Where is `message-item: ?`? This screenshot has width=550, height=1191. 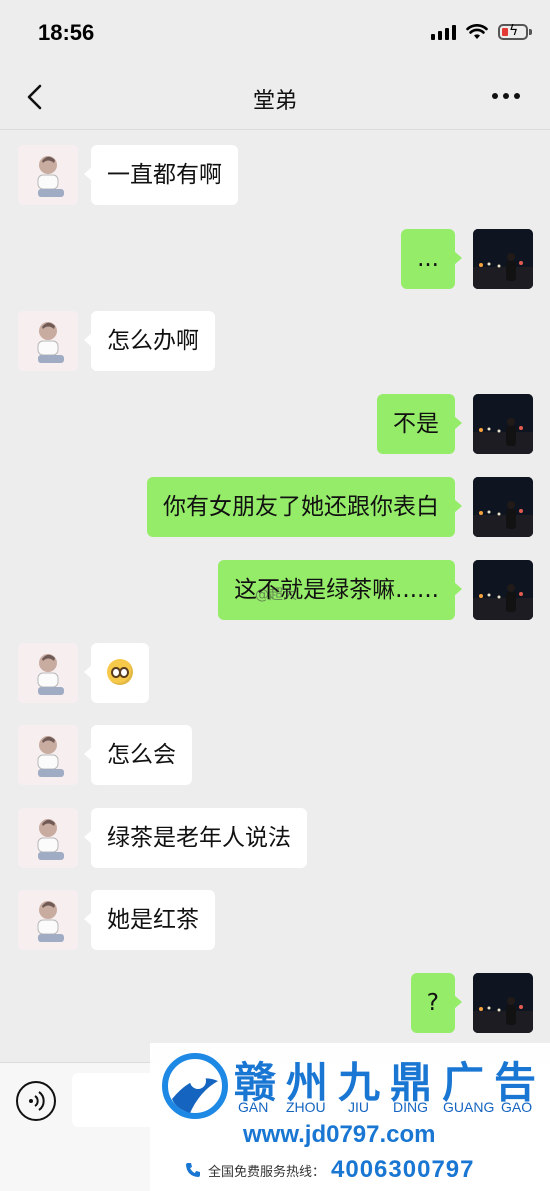
message-item: ? is located at coordinates (275, 1004).